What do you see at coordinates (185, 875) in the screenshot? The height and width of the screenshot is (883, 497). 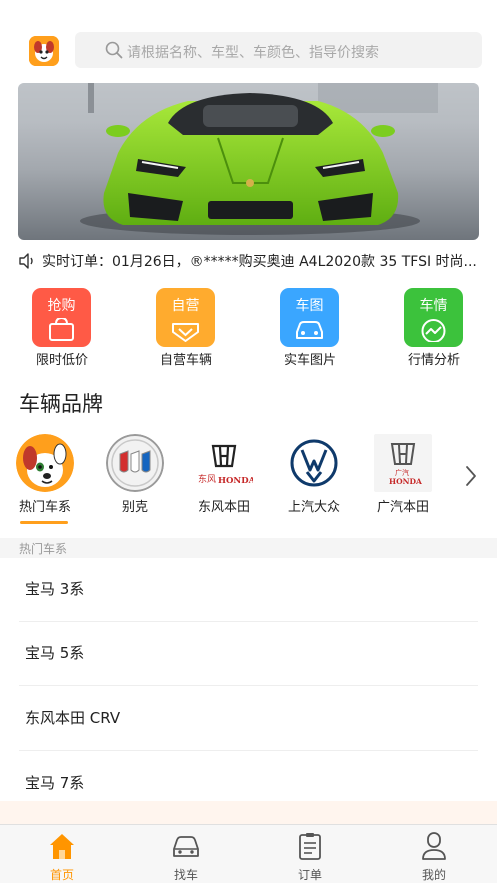 I see `tab-label: 找车` at bounding box center [185, 875].